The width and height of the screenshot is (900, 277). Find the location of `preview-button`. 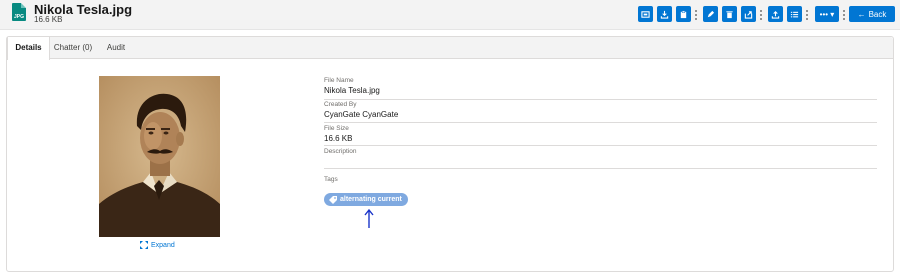

preview-button is located at coordinates (645, 14).